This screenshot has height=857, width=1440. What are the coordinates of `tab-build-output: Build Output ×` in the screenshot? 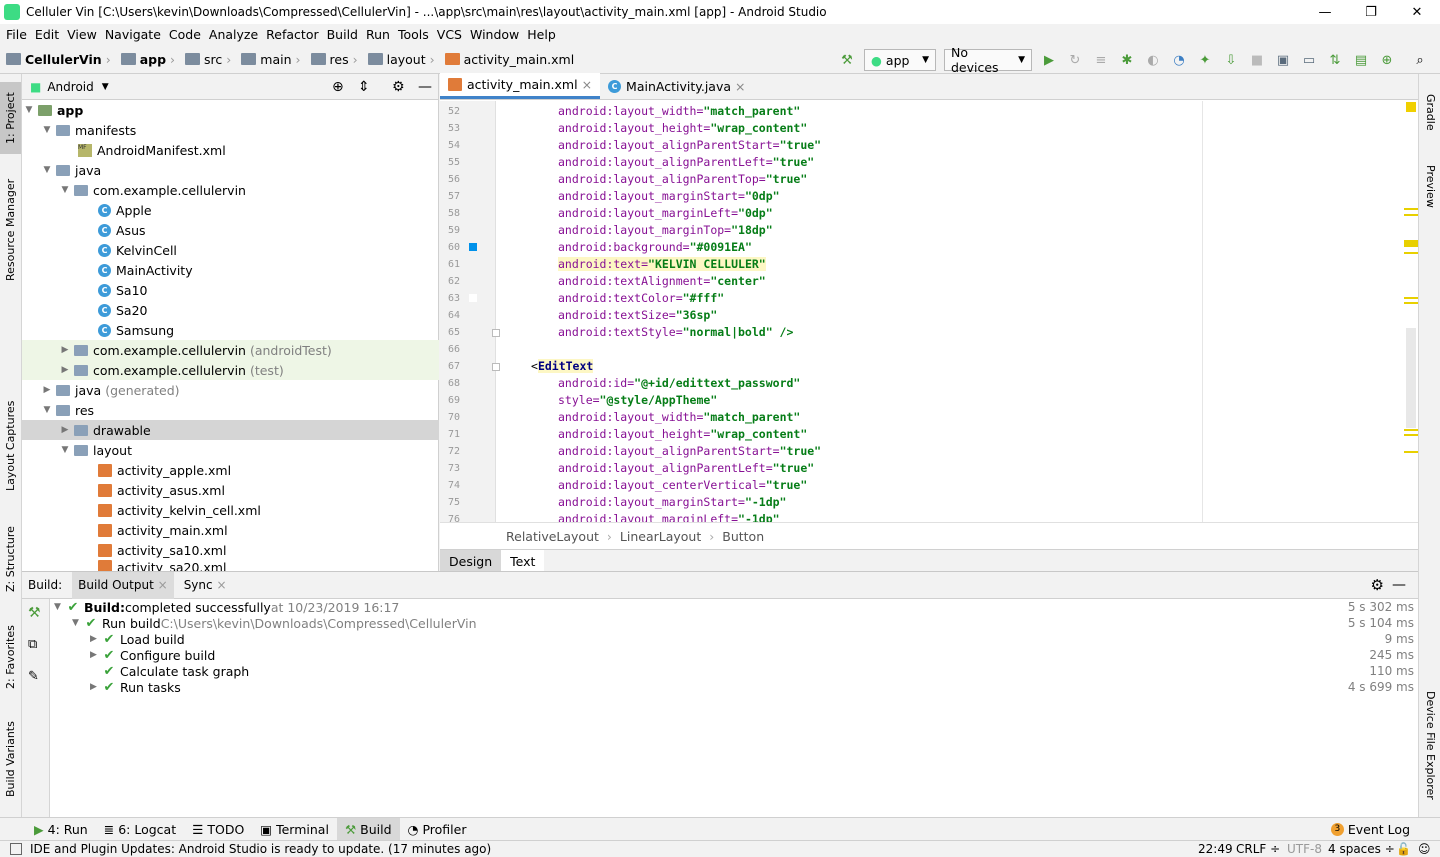 It's located at (123, 585).